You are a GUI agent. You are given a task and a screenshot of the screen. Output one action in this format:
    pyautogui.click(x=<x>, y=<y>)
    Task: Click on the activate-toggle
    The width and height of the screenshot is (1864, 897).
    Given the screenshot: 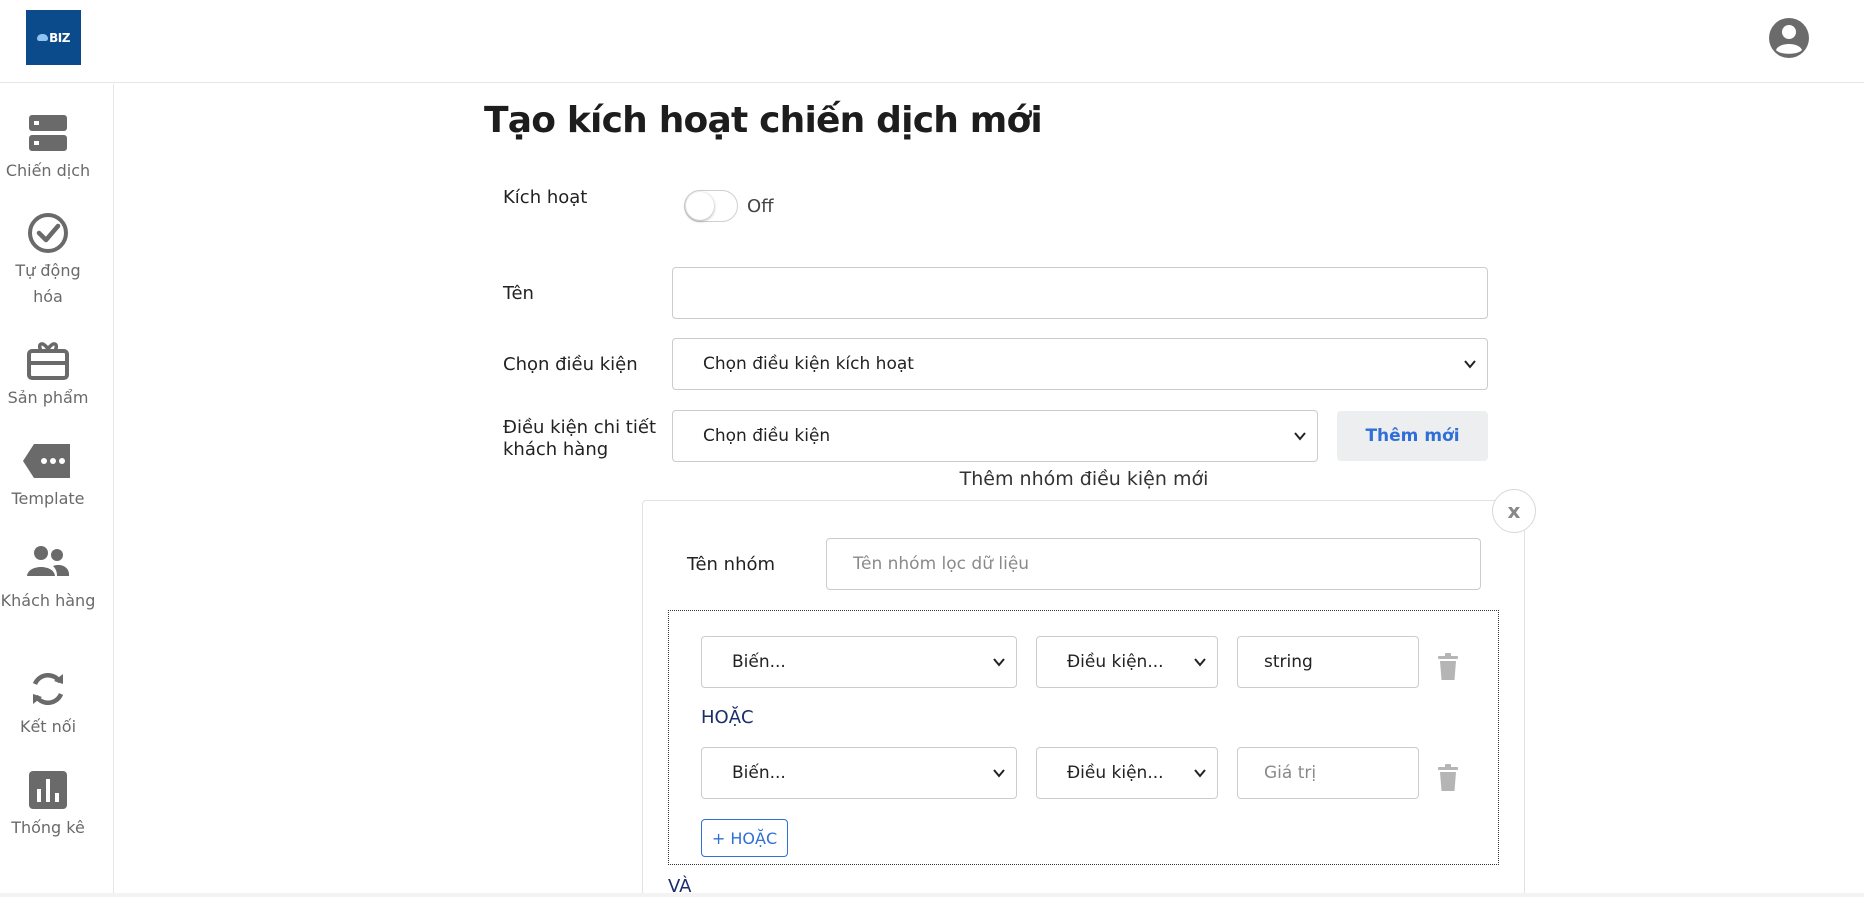 What is the action you would take?
    pyautogui.click(x=711, y=206)
    